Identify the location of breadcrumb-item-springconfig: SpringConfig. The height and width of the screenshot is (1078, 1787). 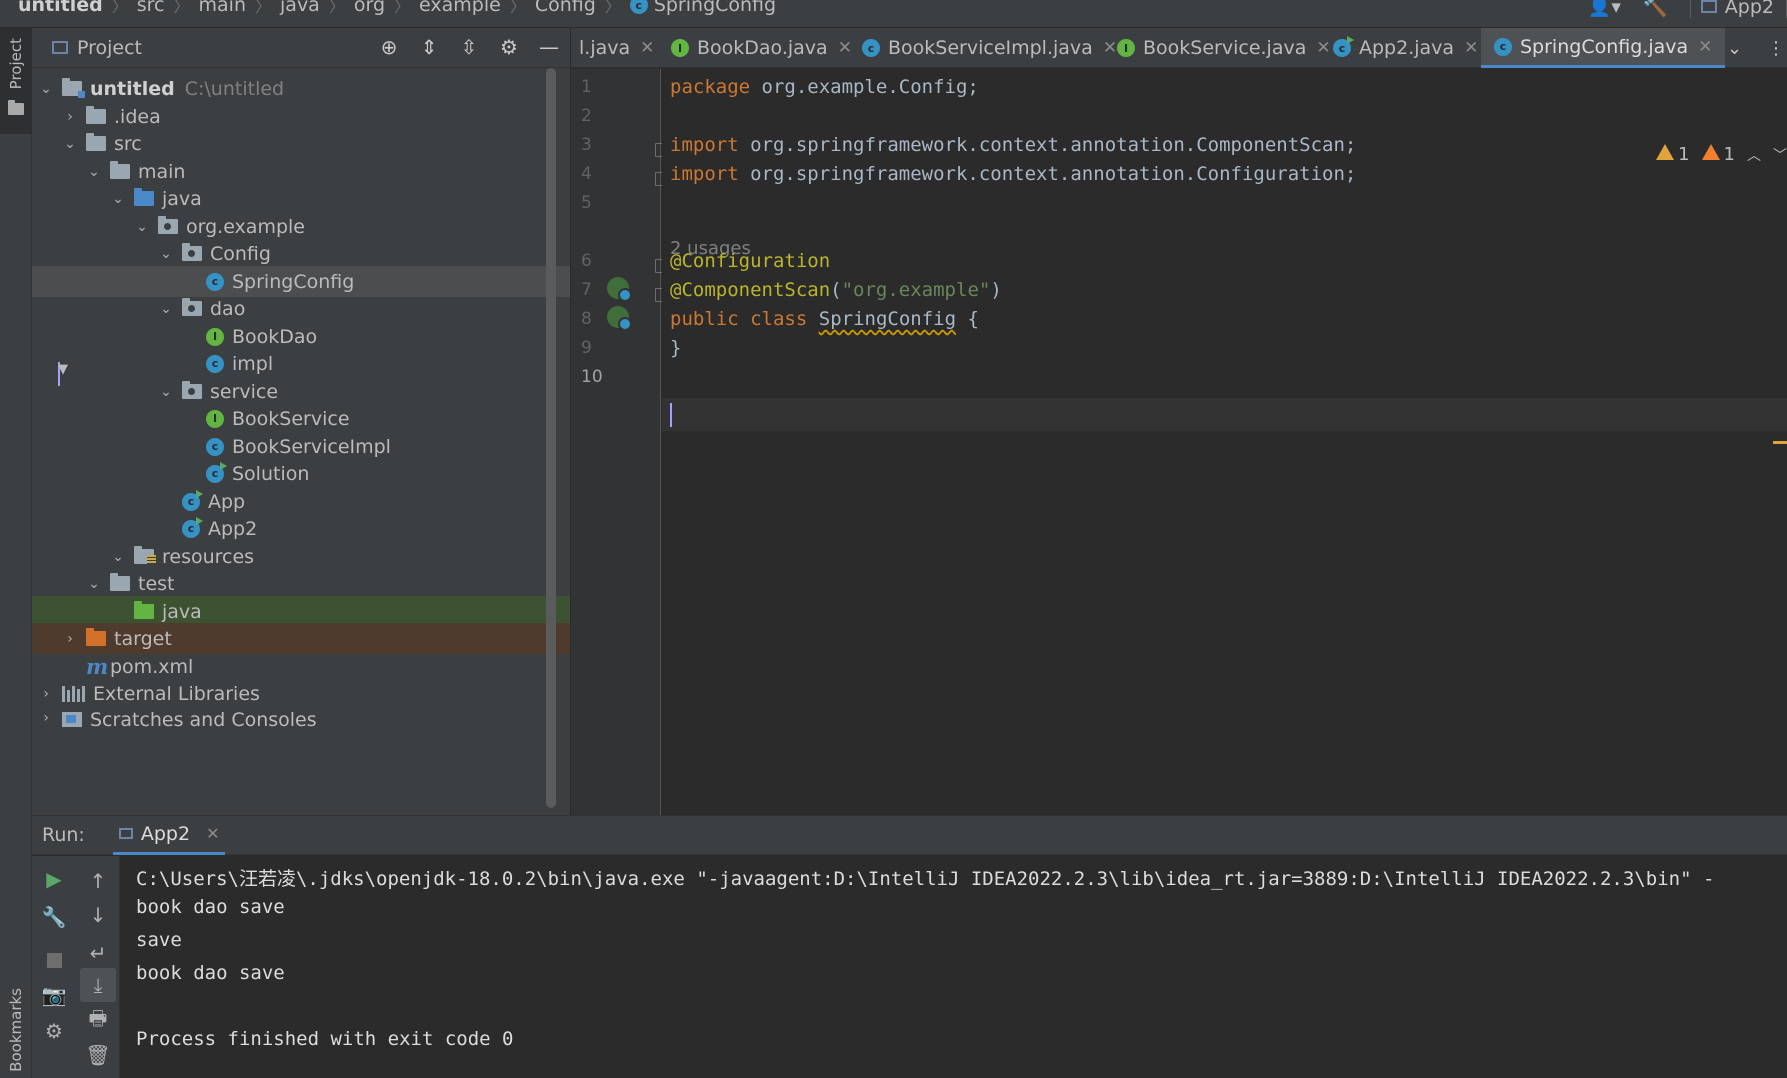
(715, 8).